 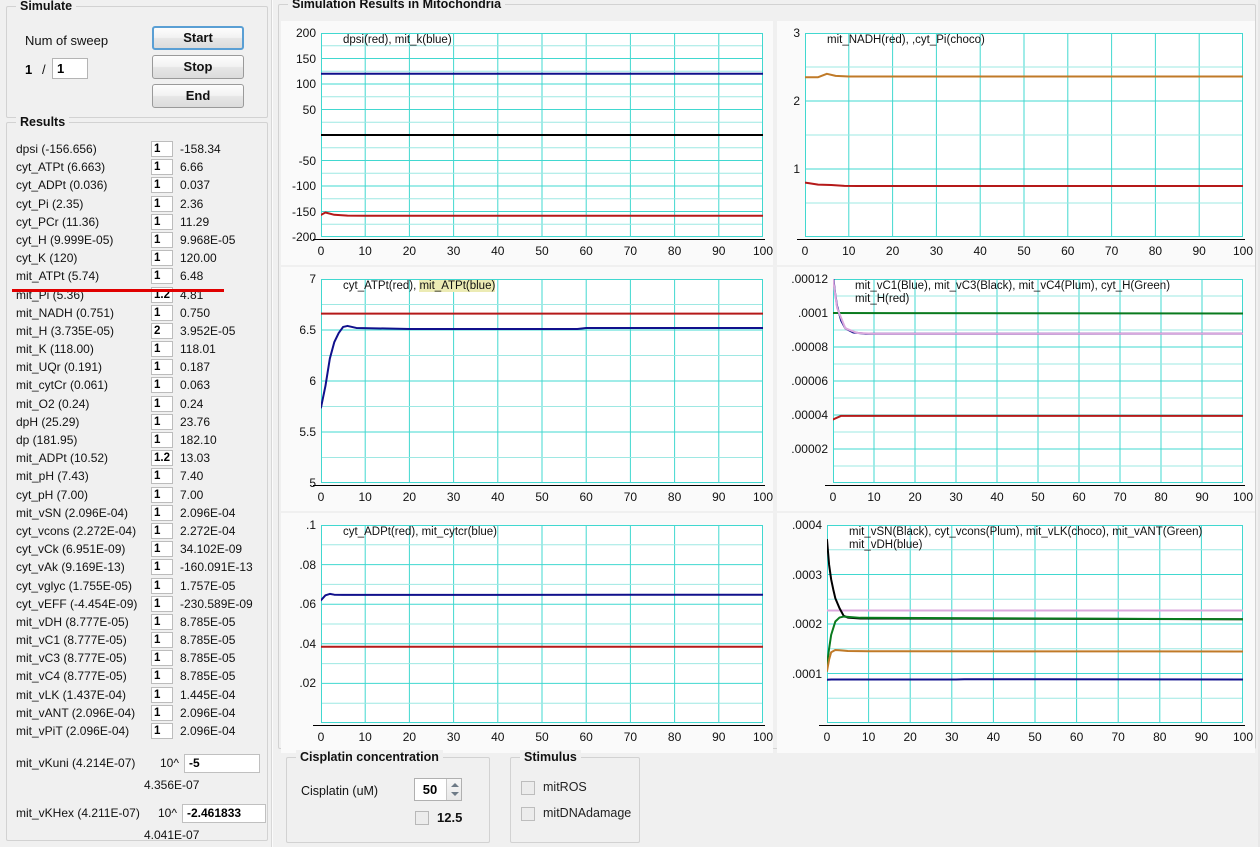 What do you see at coordinates (137, 368) in the screenshot?
I see `result-row: mit_UQr (0.191) 1 0.187` at bounding box center [137, 368].